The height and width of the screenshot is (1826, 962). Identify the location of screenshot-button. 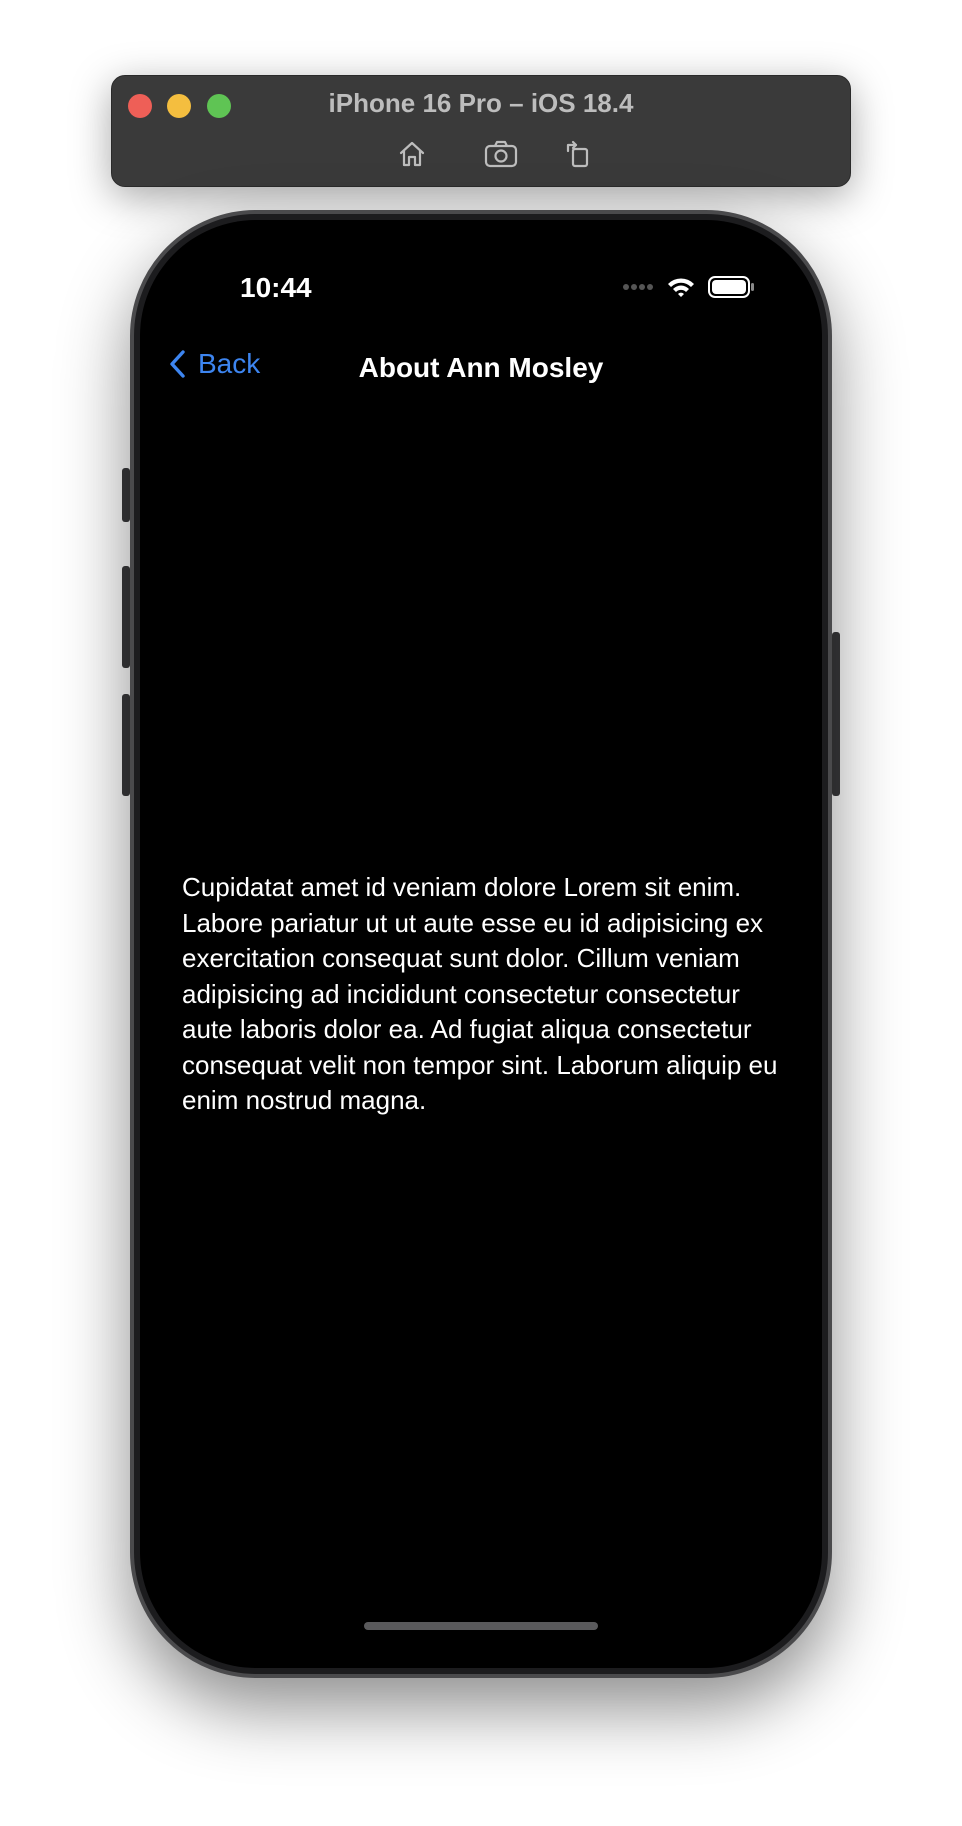
(501, 154).